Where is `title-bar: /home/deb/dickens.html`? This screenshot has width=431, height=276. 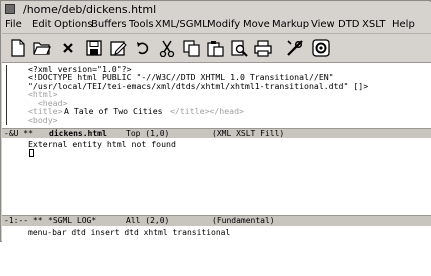
title-bar: /home/deb/dickens.html is located at coordinates (216, 10).